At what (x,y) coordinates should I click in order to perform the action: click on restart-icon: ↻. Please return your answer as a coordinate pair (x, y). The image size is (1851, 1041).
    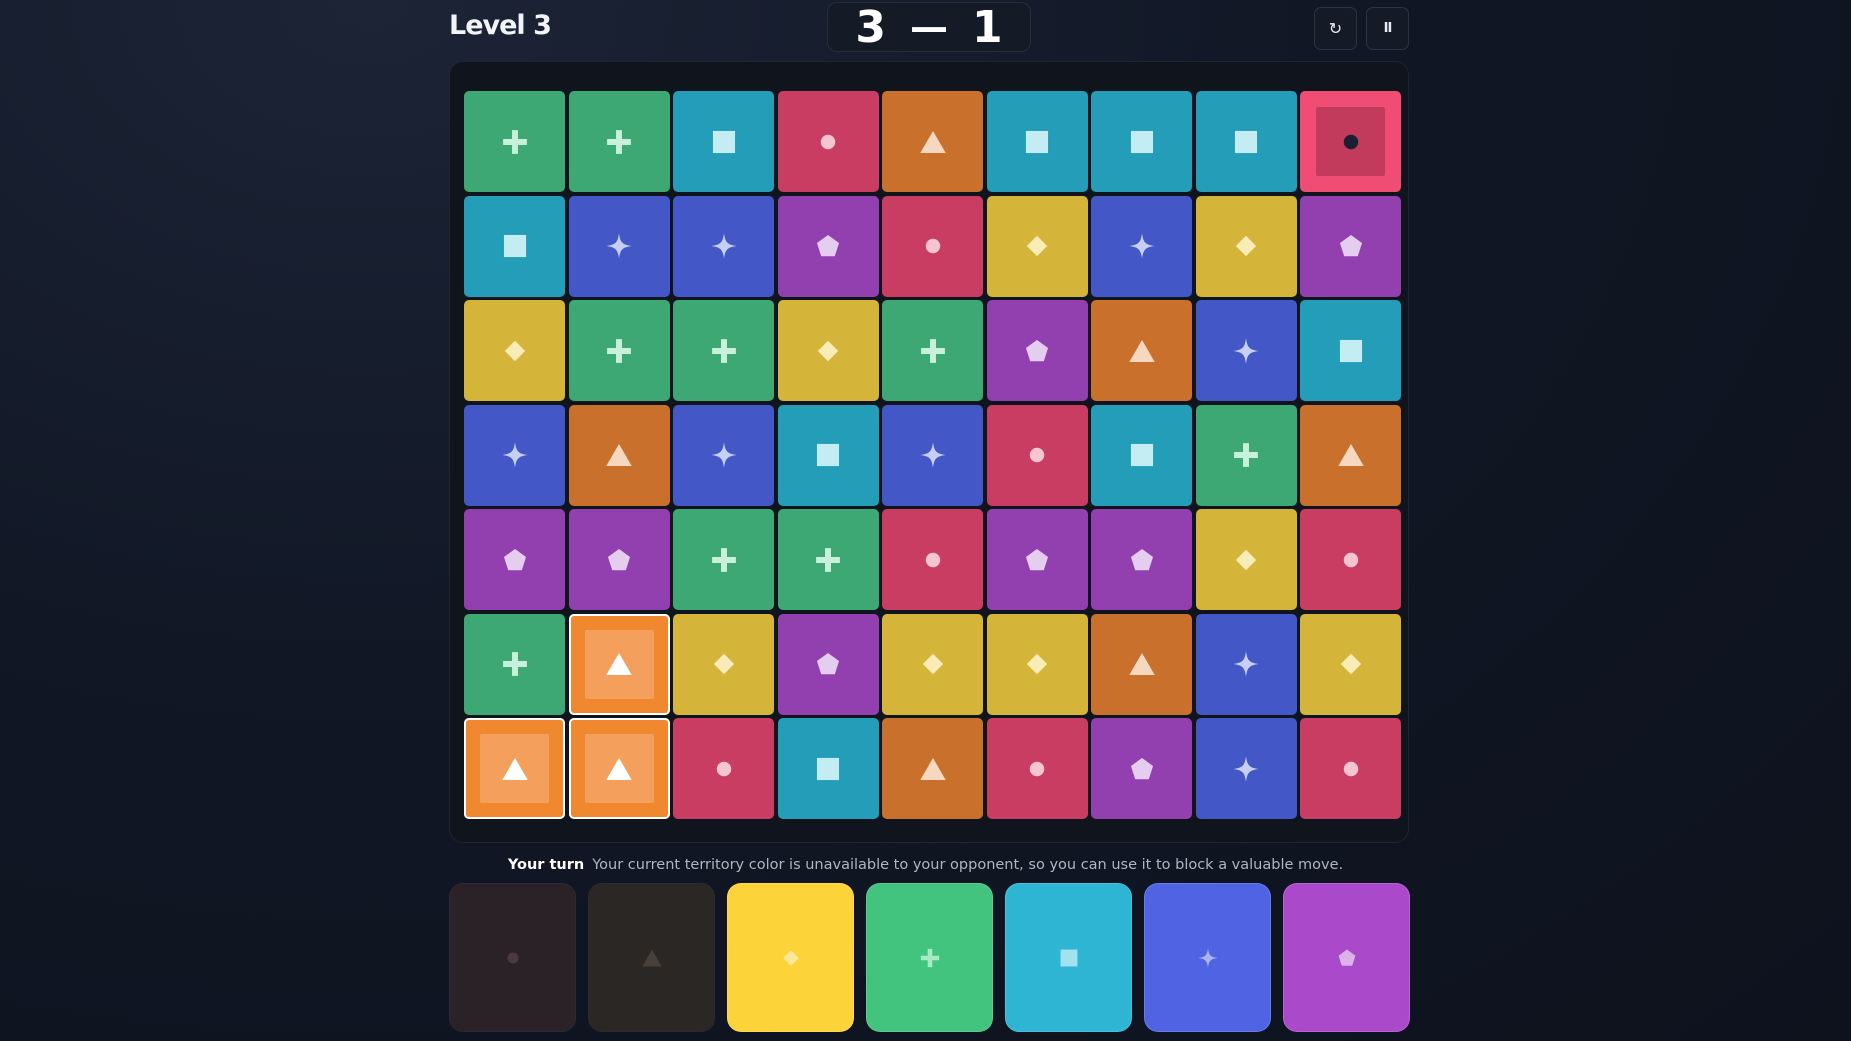
    Looking at the image, I should click on (1335, 28).